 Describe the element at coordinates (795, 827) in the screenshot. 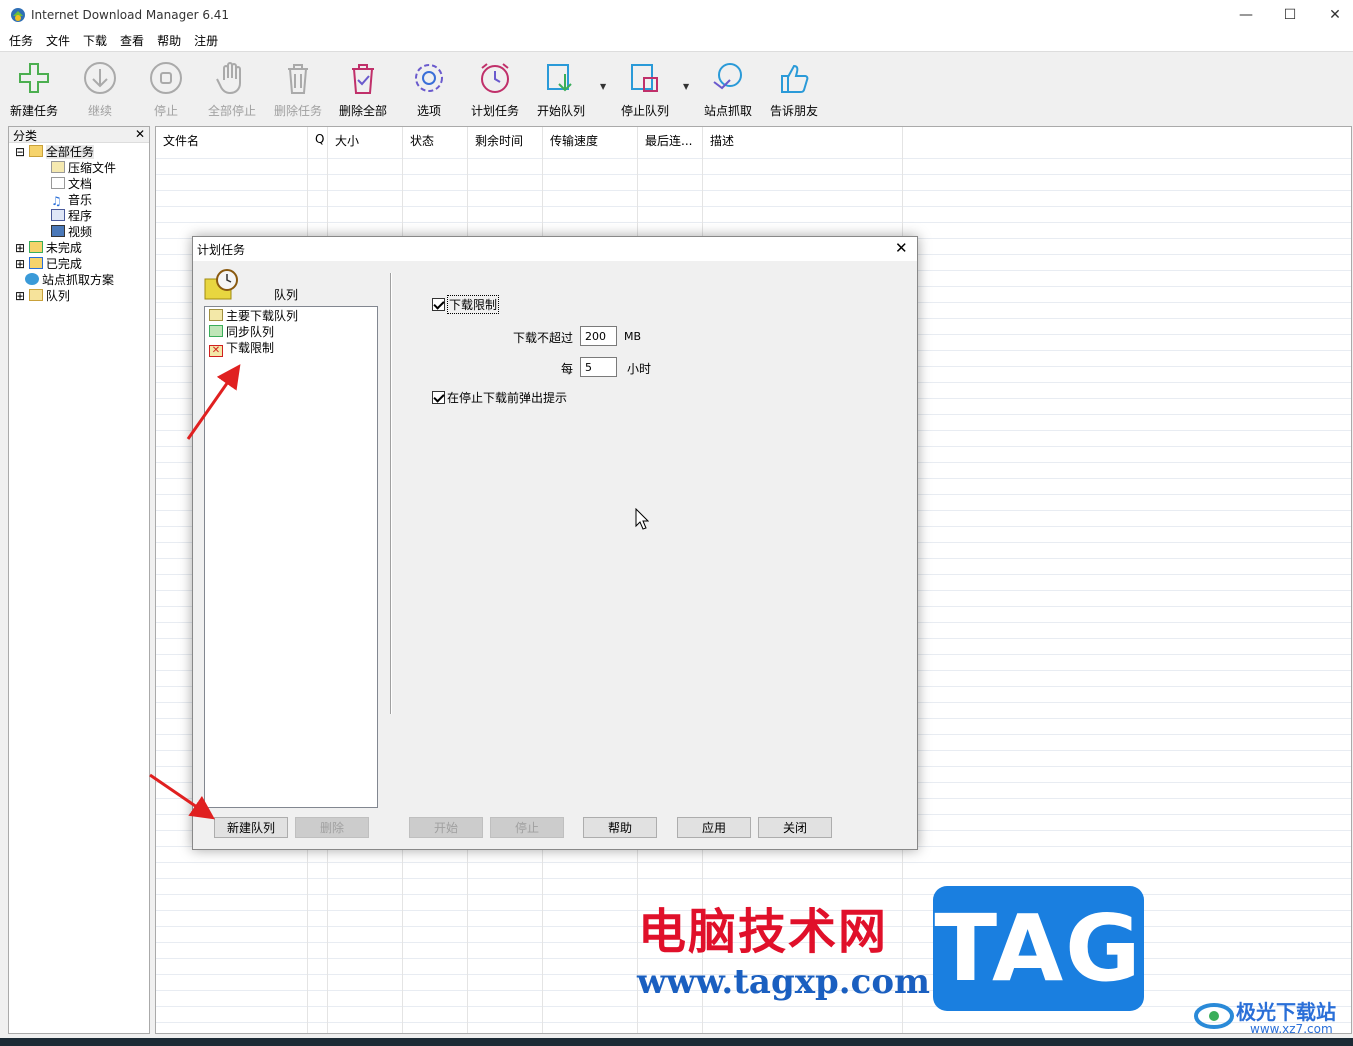

I see `close-dialog-button: 关闭` at that location.